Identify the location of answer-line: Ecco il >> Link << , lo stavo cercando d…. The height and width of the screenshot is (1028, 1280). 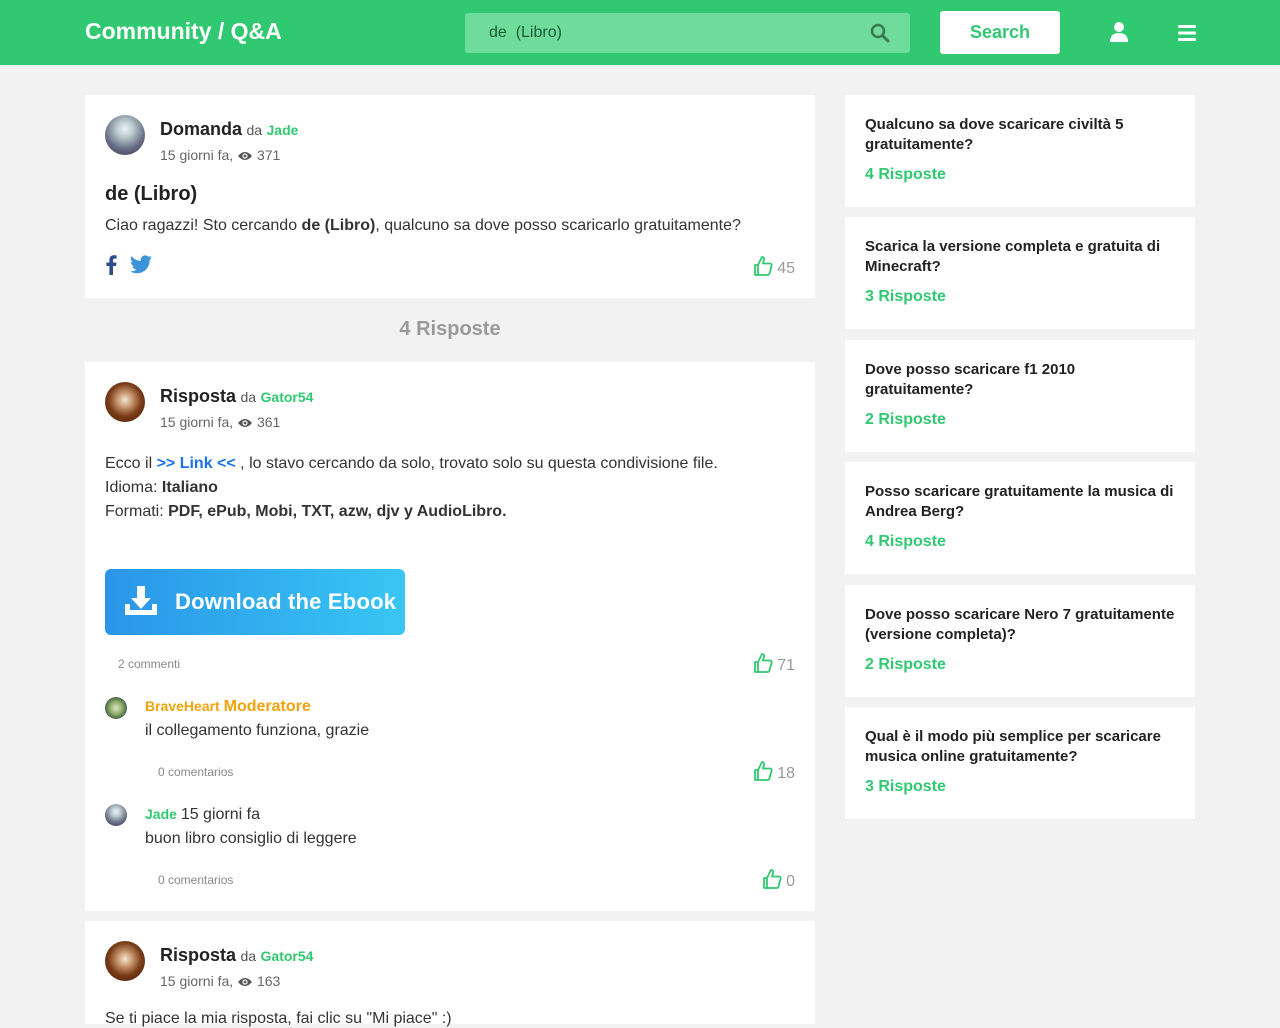
(411, 463).